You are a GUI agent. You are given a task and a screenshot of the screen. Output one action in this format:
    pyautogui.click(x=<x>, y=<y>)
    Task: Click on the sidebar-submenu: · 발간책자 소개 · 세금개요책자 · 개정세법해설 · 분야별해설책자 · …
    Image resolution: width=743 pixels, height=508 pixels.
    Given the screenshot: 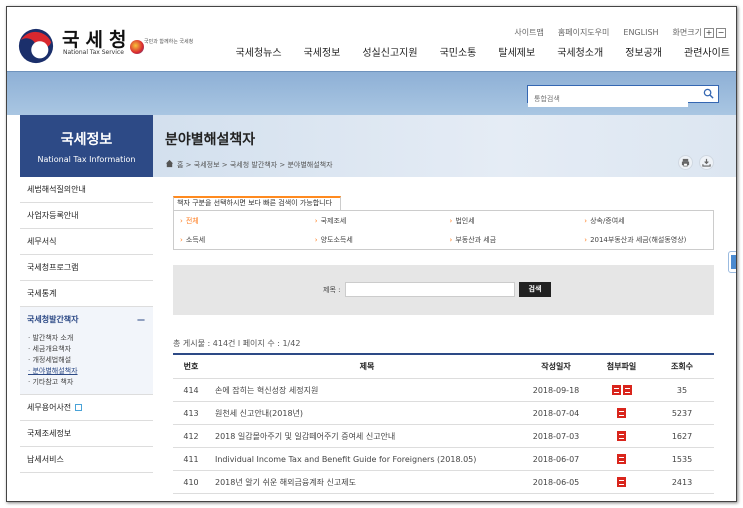 What is the action you would take?
    pyautogui.click(x=86, y=364)
    